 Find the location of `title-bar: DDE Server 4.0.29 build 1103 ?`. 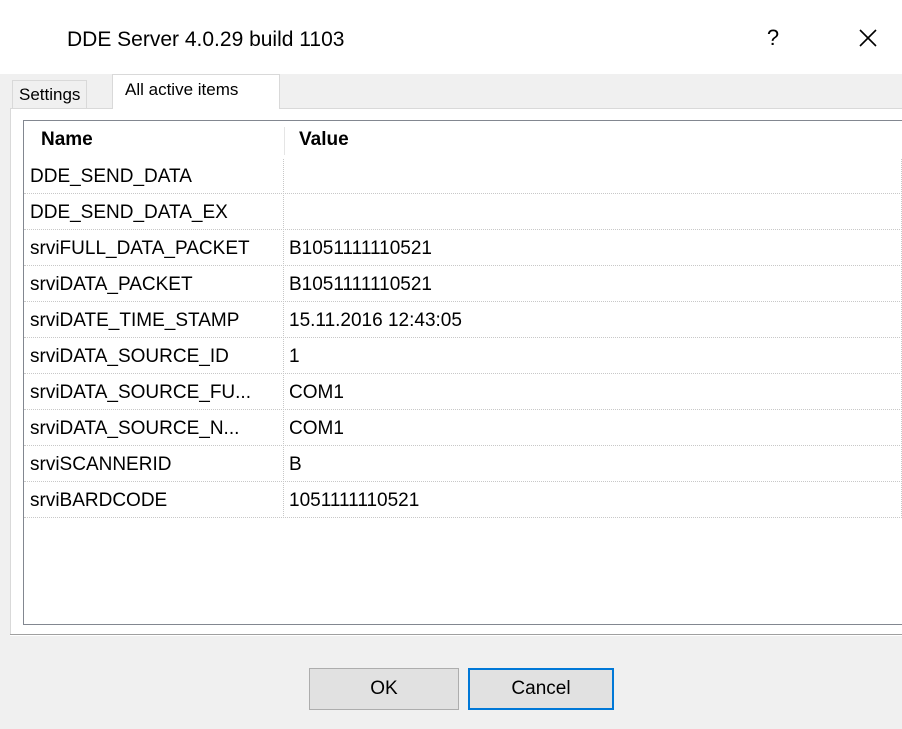

title-bar: DDE Server 4.0.29 build 1103 ? is located at coordinates (451, 37).